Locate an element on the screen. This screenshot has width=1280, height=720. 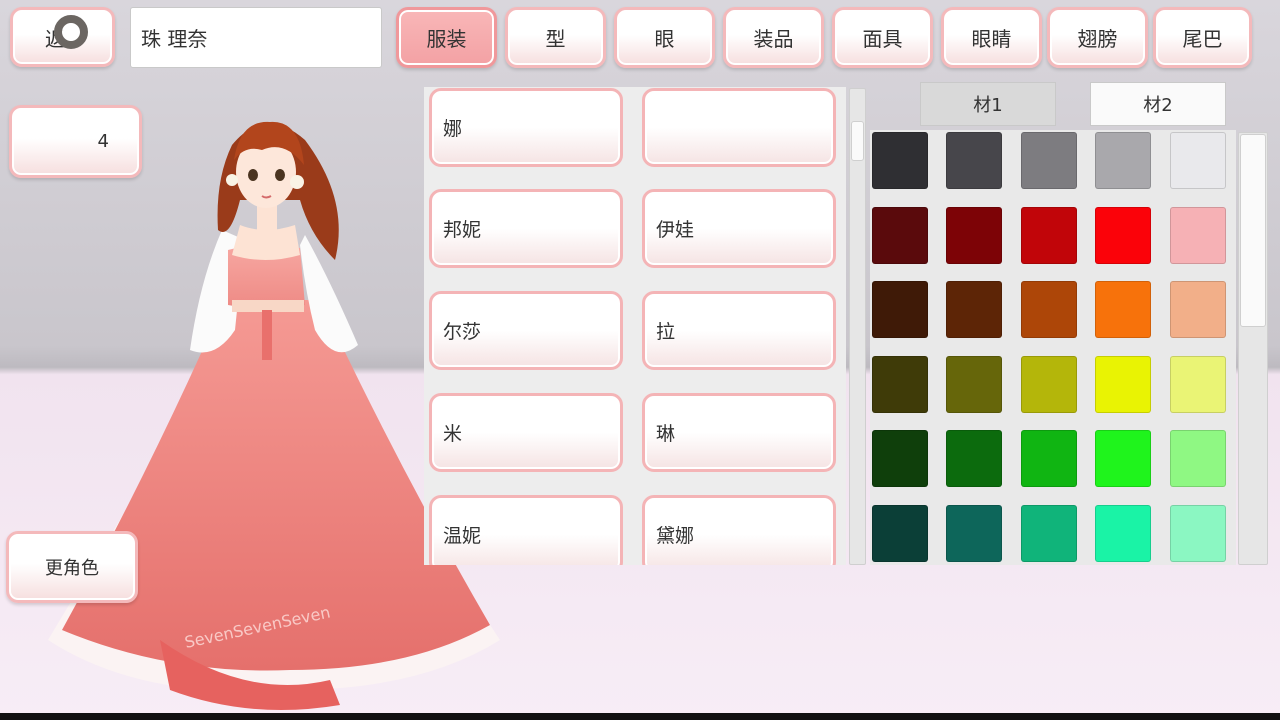
outfit-list-scrollbar is located at coordinates (857, 326).